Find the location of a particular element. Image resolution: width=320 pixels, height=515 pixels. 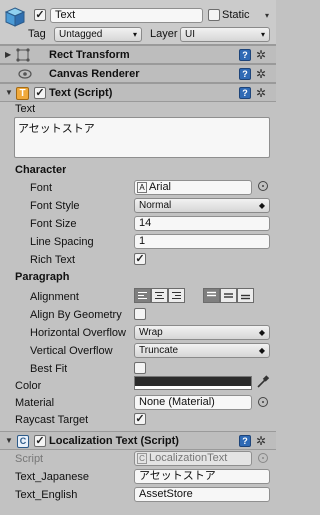

align-bottom-button is located at coordinates (245, 295).